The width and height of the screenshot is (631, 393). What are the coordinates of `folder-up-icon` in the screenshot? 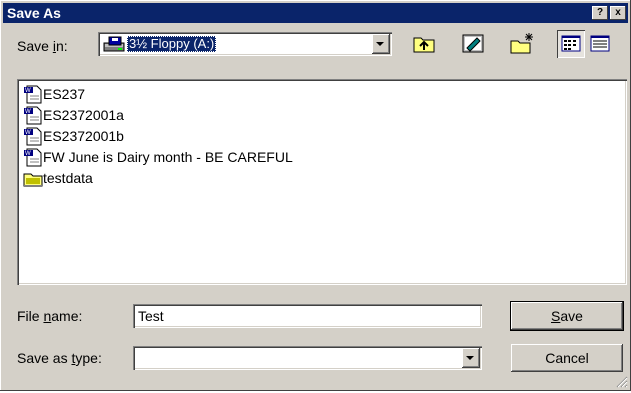 It's located at (424, 45).